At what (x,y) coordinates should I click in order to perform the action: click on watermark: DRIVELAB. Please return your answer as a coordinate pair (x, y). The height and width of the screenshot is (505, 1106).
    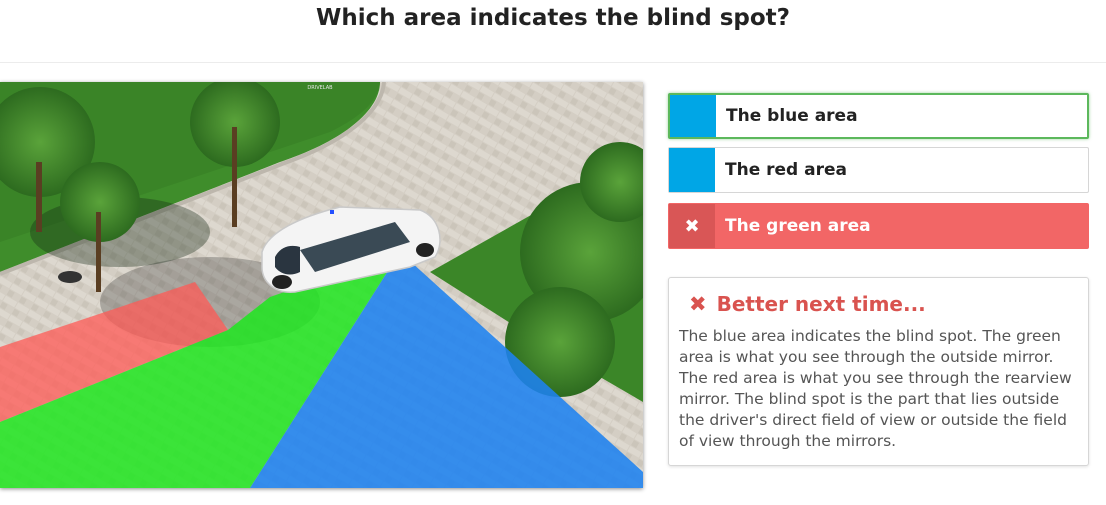
    Looking at the image, I should click on (320, 88).